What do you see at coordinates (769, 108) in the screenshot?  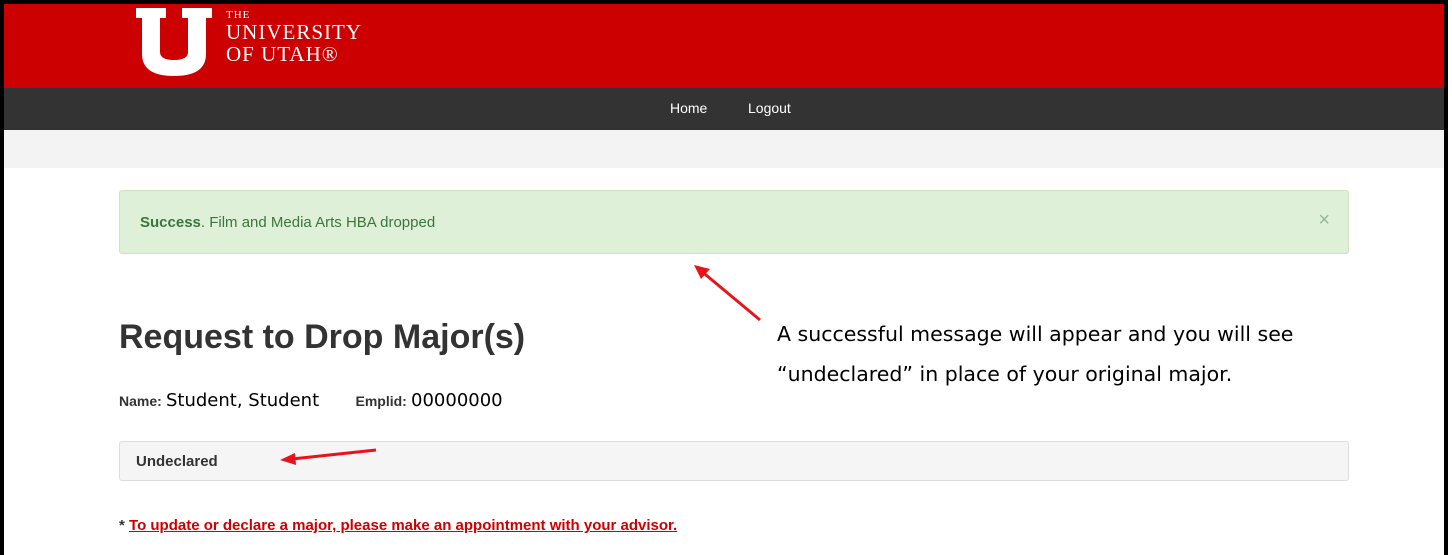 I see `nav-logout-link: Logout` at bounding box center [769, 108].